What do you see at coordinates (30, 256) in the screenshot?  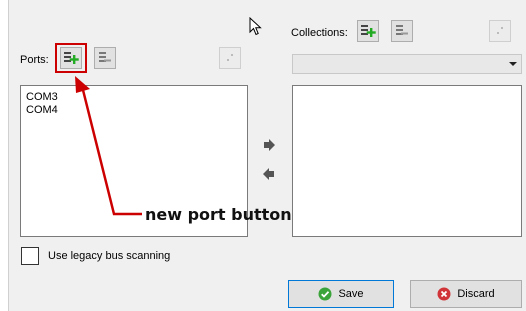 I see `legacy-bus-checkbox` at bounding box center [30, 256].